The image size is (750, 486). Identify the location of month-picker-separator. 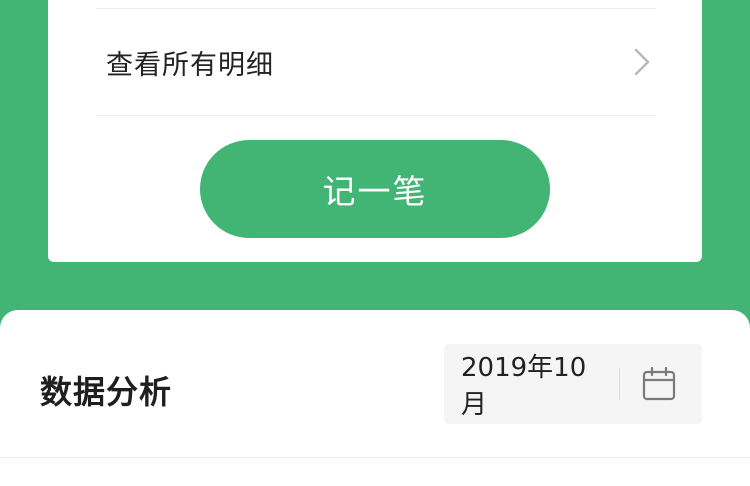
(619, 384).